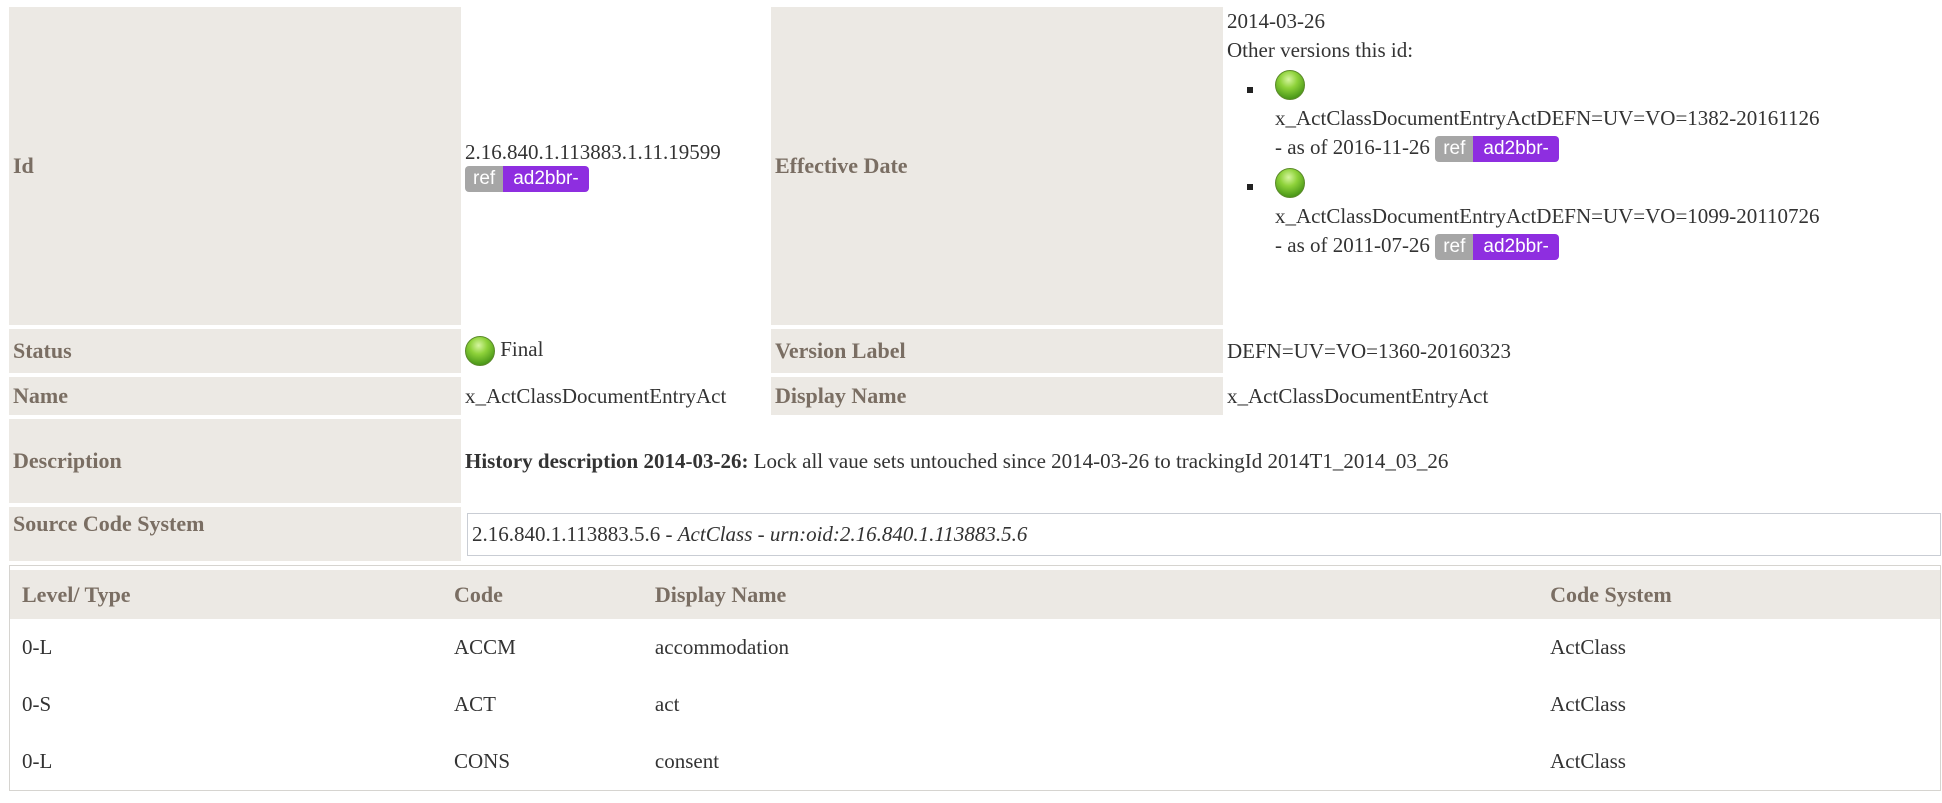 The width and height of the screenshot is (1942, 803). What do you see at coordinates (1352, 244) in the screenshot?
I see `version-as-of: - as of 2011-07-26` at bounding box center [1352, 244].